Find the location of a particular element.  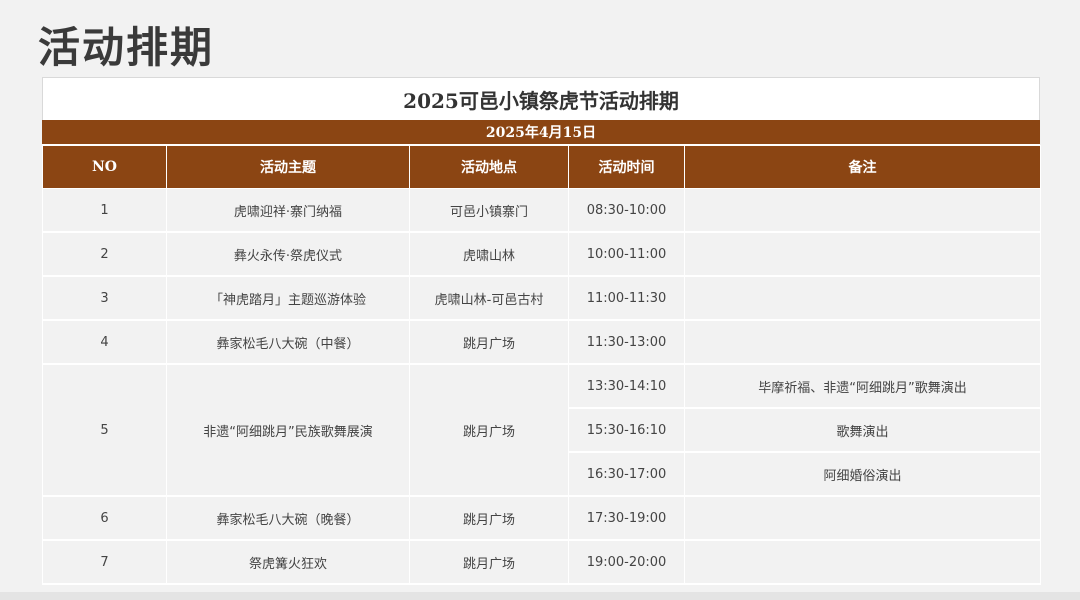

cell-location: 可邑小镇寨门 is located at coordinates (489, 210).